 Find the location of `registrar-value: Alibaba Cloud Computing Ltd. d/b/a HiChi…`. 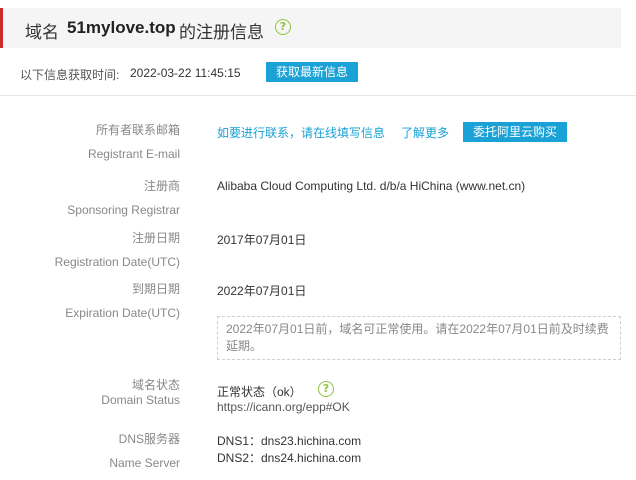

registrar-value: Alibaba Cloud Computing Ltd. d/b/a HiChi… is located at coordinates (371, 186).